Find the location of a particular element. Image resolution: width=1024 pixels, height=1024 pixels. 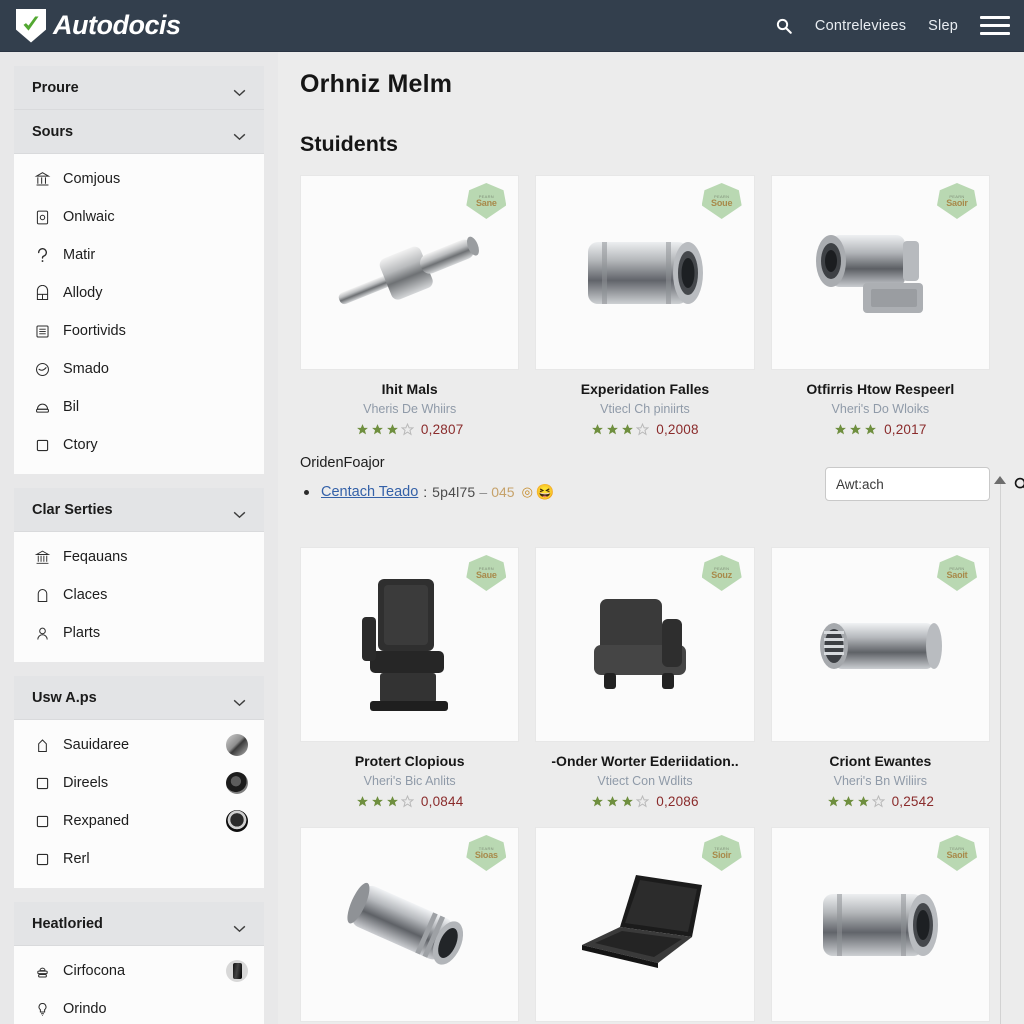

page-scrollbar is located at coordinates (1000, 748).